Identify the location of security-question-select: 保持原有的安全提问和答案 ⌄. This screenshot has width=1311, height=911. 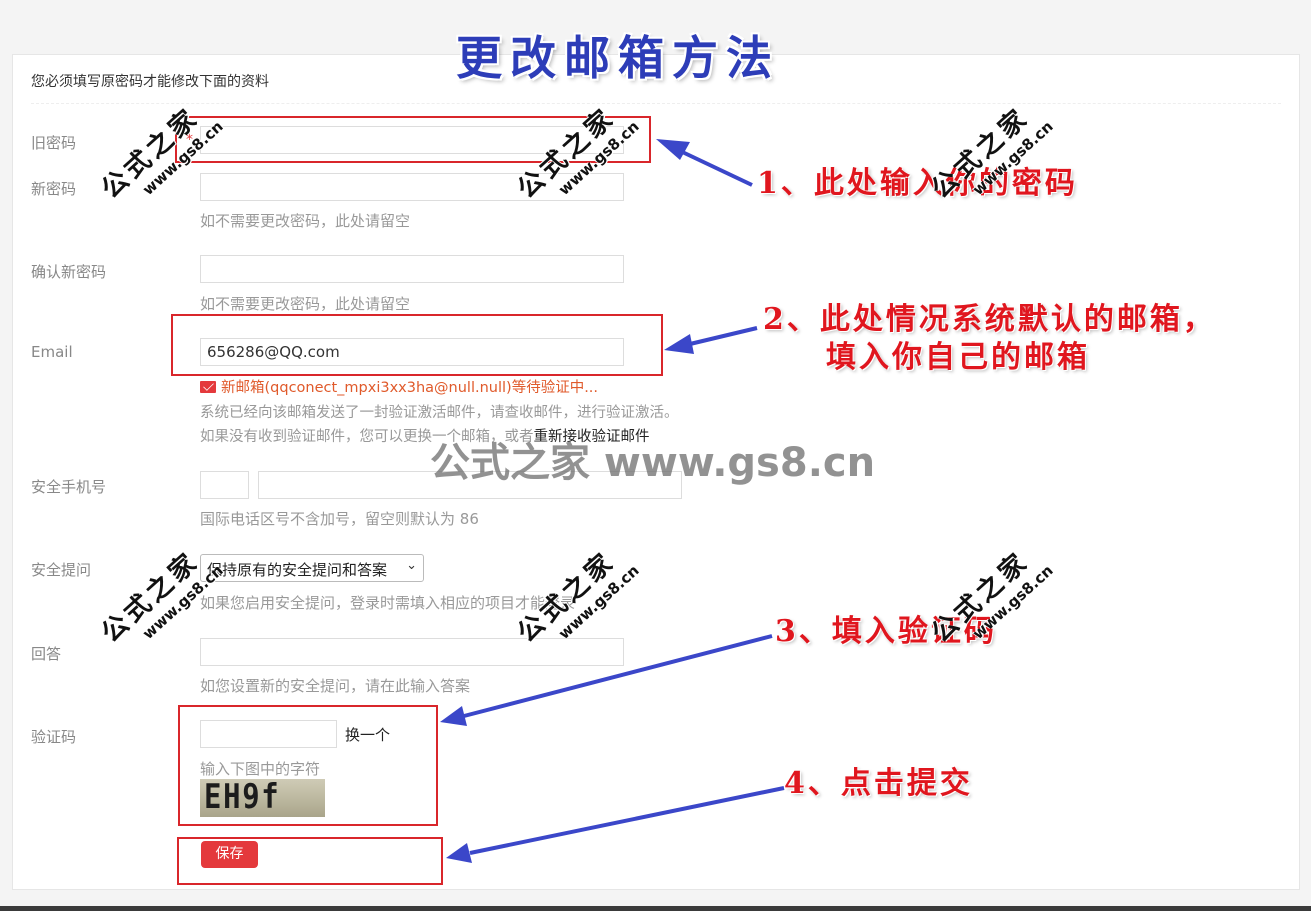
(312, 568).